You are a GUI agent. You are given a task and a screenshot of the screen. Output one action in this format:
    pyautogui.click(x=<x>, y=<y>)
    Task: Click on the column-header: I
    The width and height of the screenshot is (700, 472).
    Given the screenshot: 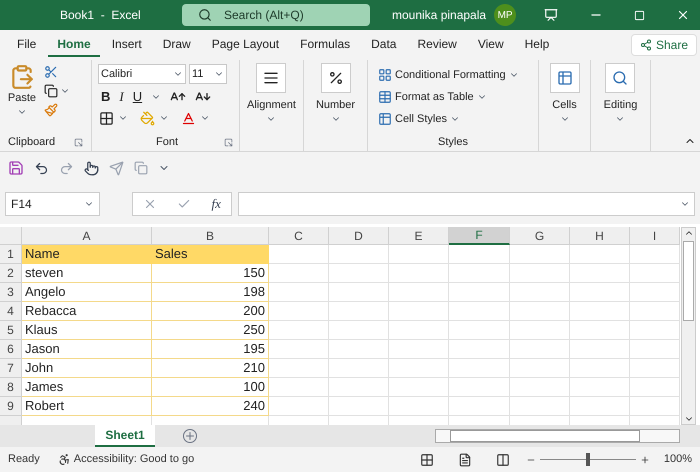 What is the action you would take?
    pyautogui.click(x=655, y=236)
    